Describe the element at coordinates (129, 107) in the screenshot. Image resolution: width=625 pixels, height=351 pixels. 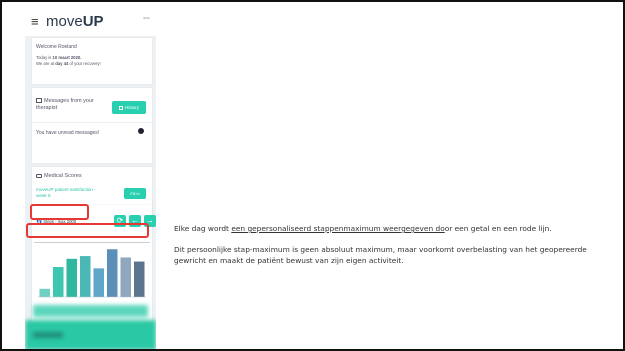
I see `history-button: History` at that location.